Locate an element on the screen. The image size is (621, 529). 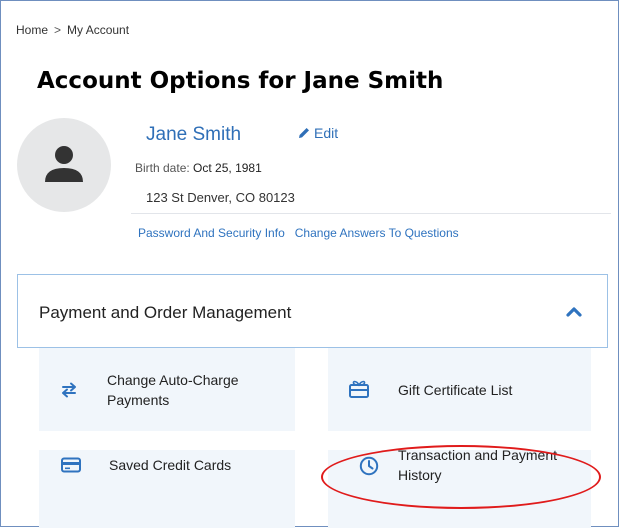
tile-label-line2: History is located at coordinates (420, 475).